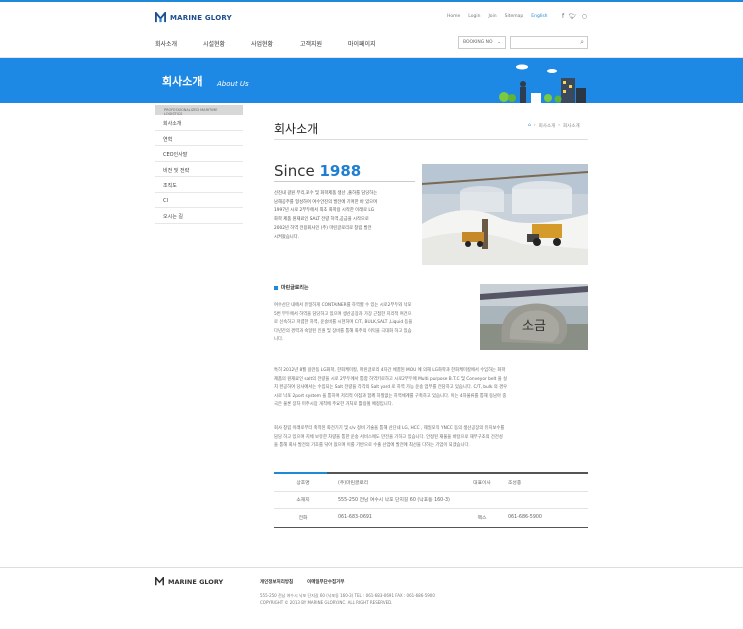 This screenshot has height=629, width=743. Describe the element at coordinates (431, 483) in the screenshot. I see `table-row: 상호명 (주)마린글로리 대표이사 조성종` at that location.